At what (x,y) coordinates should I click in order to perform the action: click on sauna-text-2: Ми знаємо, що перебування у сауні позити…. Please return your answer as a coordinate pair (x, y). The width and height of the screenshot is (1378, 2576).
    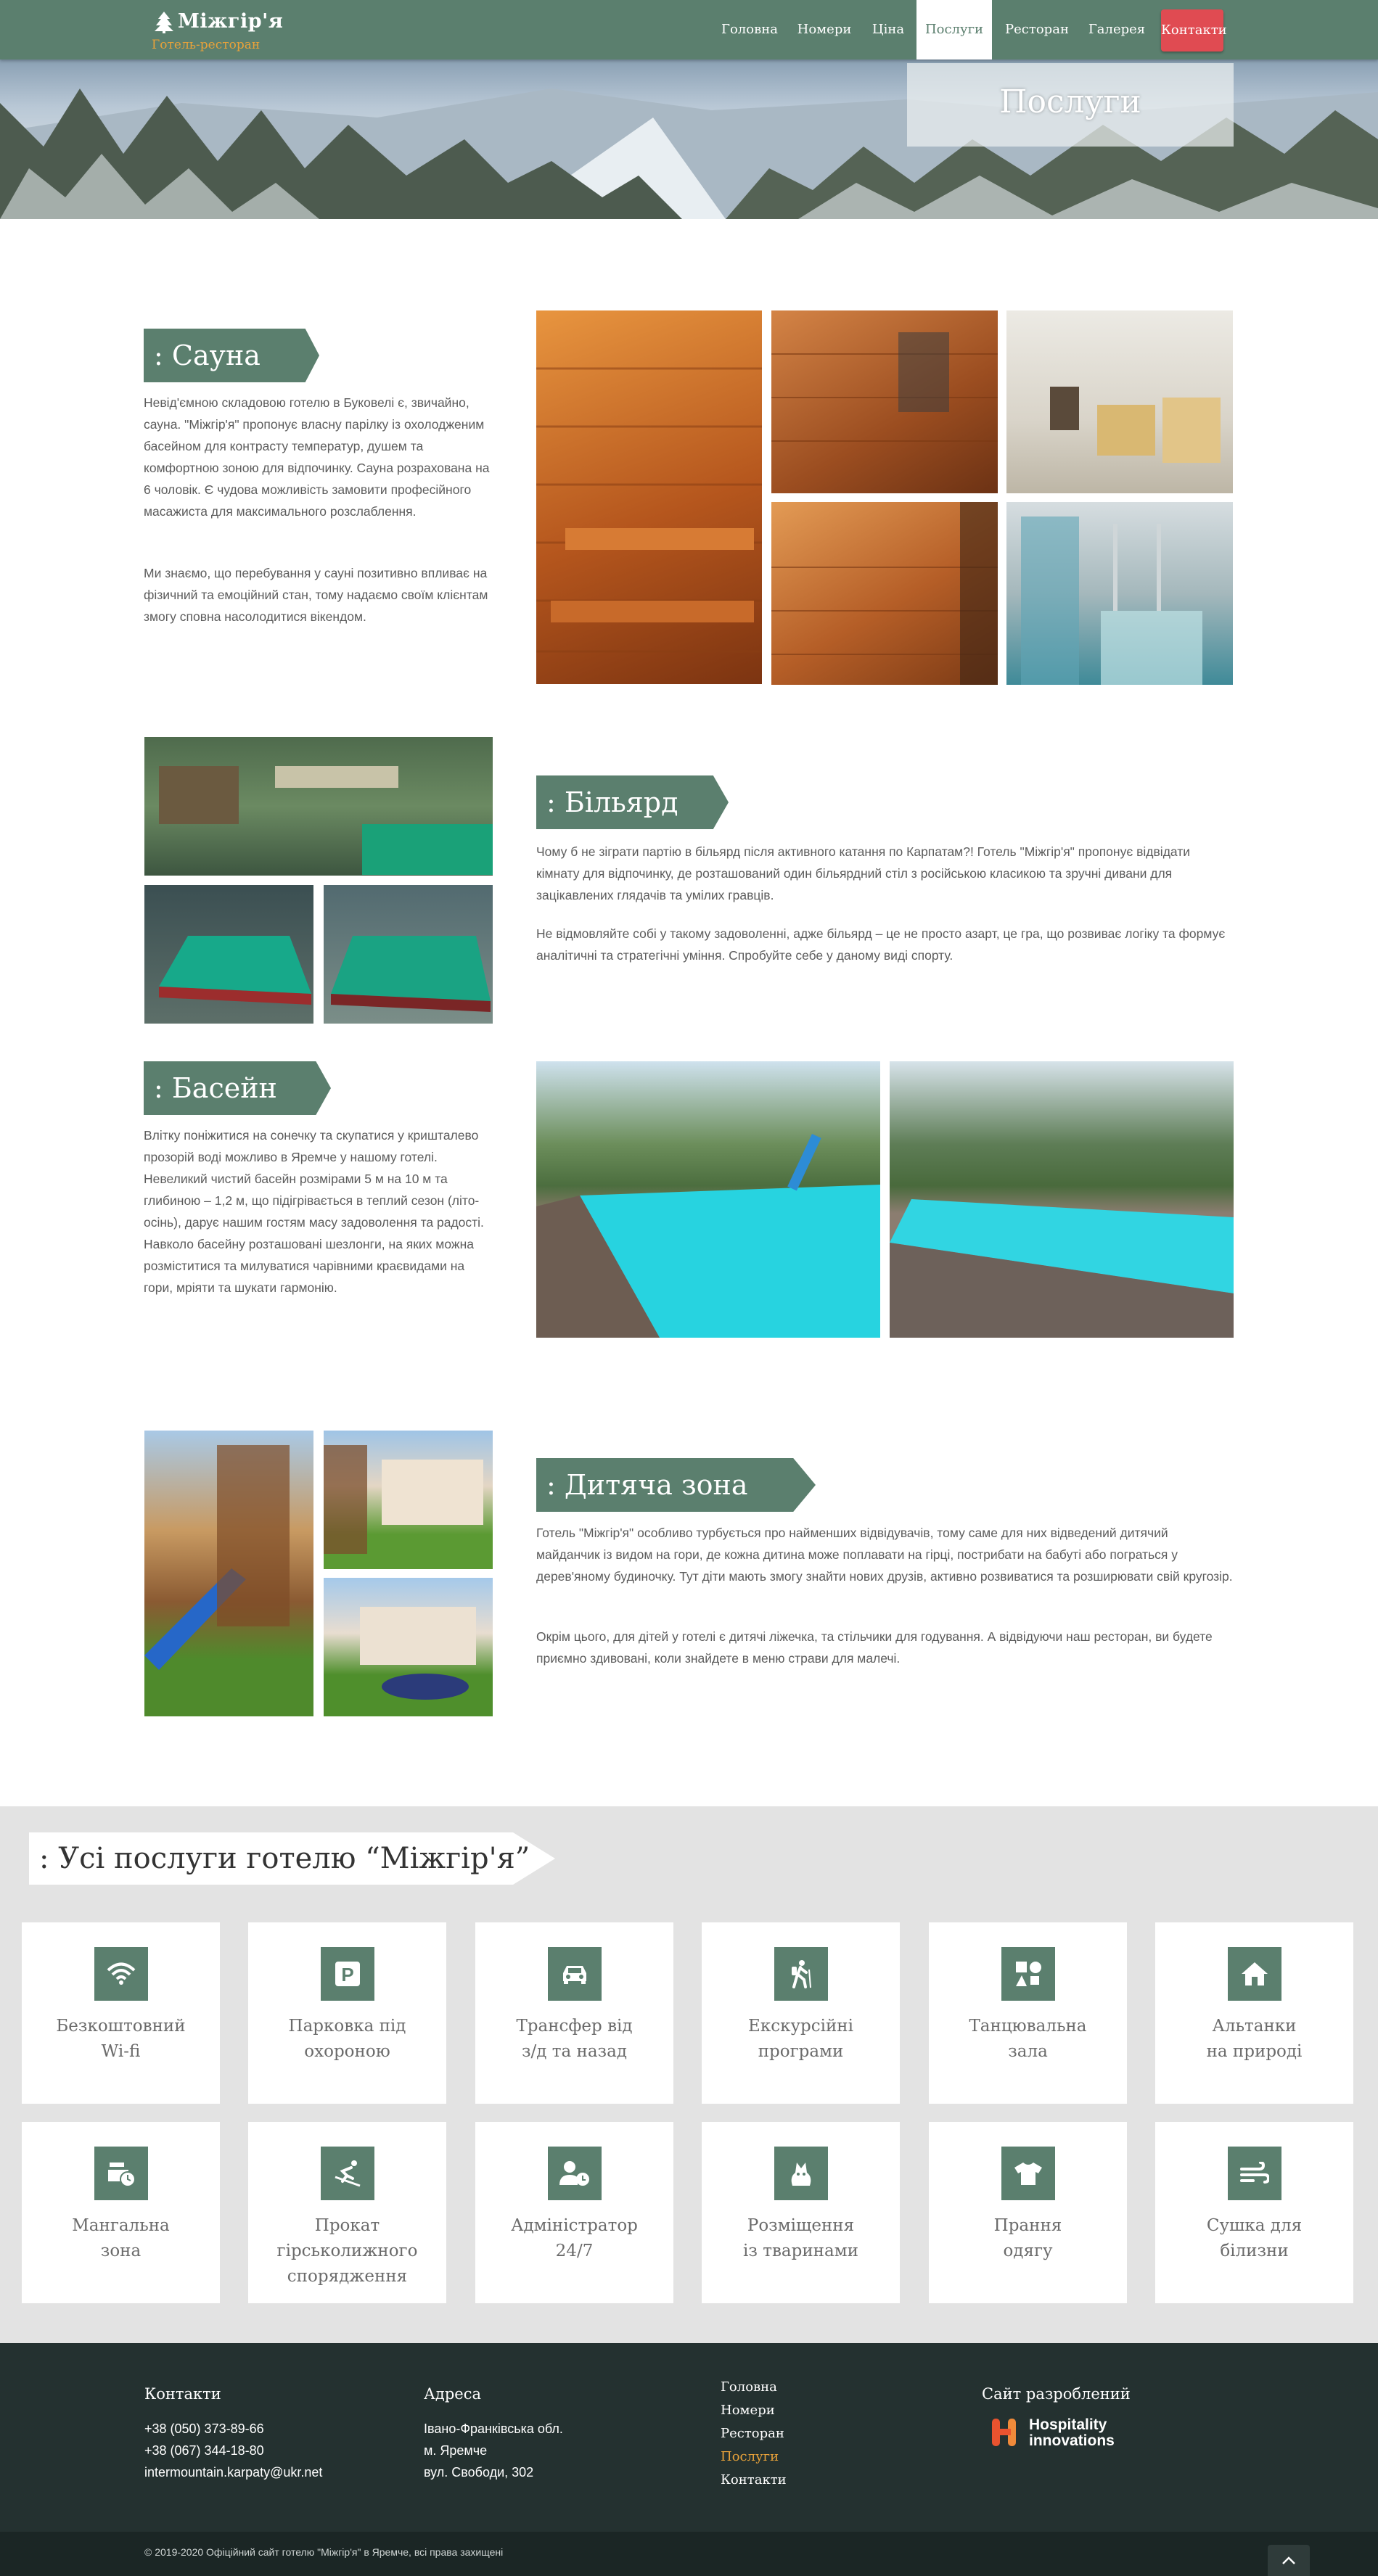
    Looking at the image, I should click on (316, 595).